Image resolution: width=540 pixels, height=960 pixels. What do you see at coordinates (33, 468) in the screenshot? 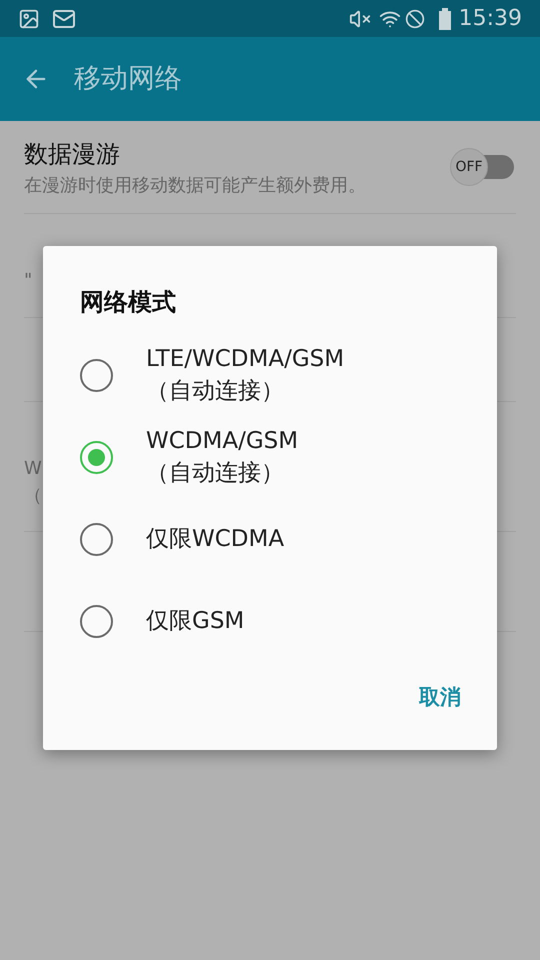
I see `setting-subtitle: W` at bounding box center [33, 468].